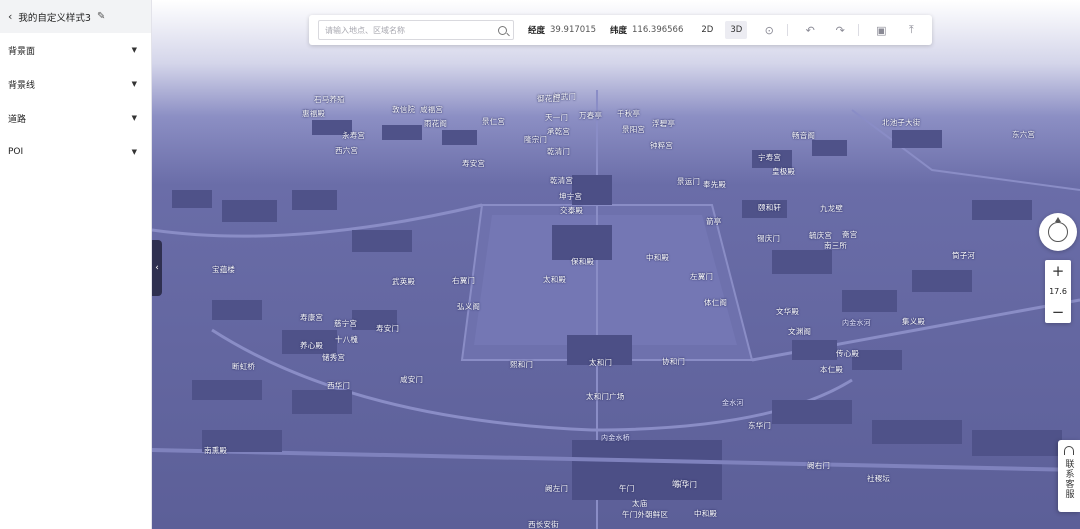  What do you see at coordinates (701, 276) in the screenshot?
I see `map-label: 左翼门` at bounding box center [701, 276].